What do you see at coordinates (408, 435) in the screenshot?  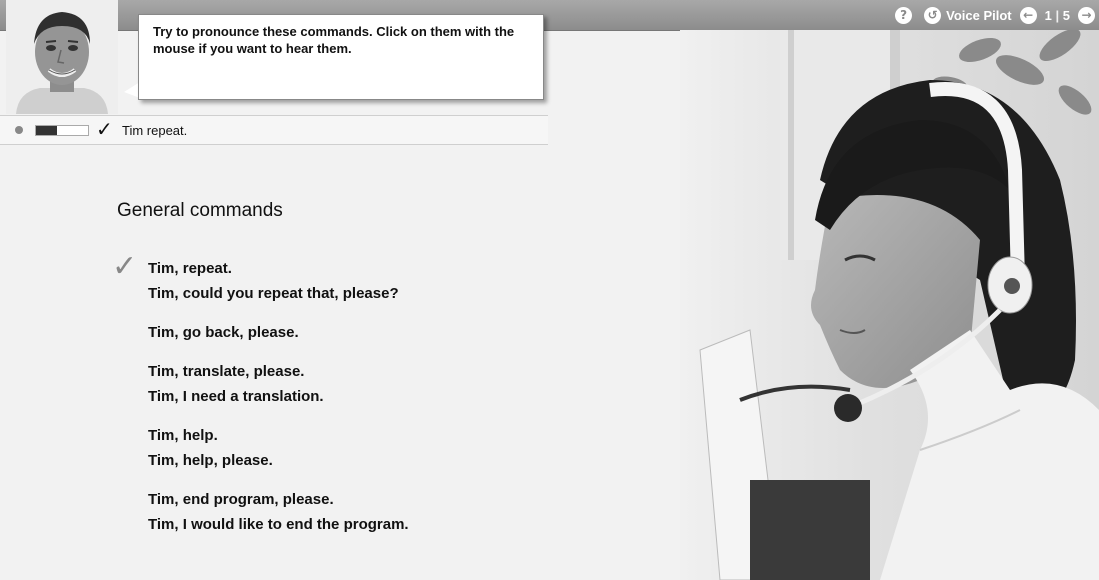 I see `command-phrase: Tim, help.` at bounding box center [408, 435].